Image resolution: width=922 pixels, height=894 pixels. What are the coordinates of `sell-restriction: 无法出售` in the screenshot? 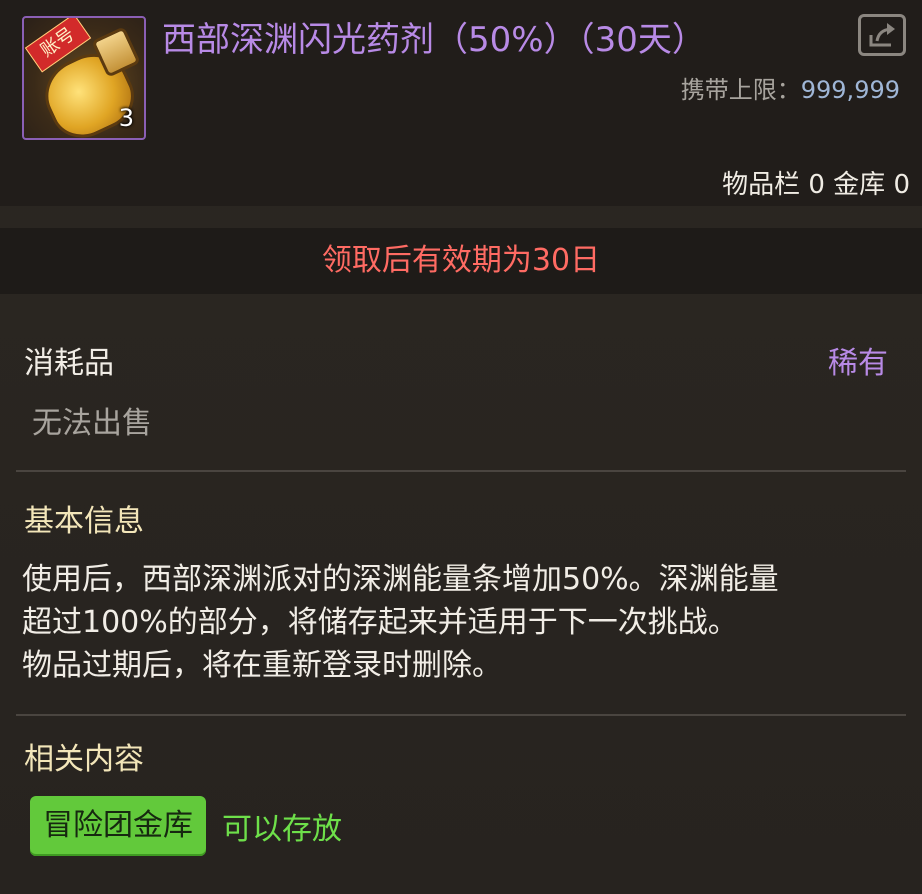 It's located at (92, 423).